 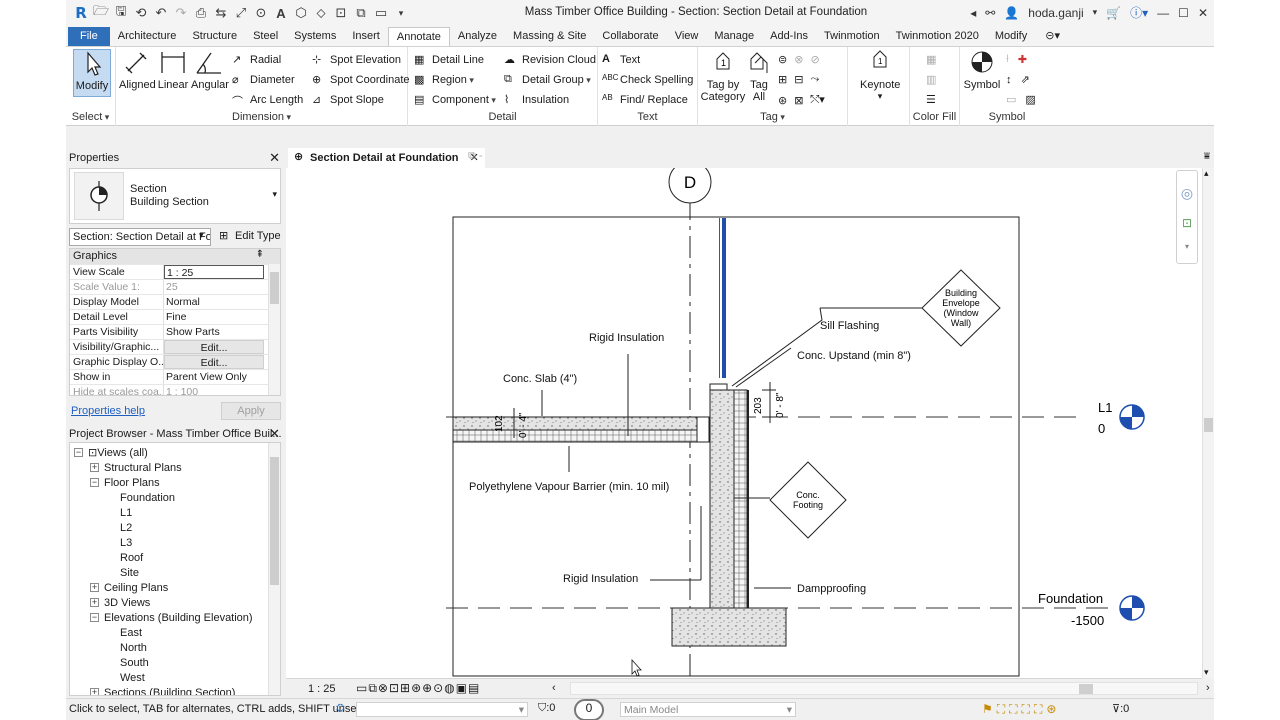 What do you see at coordinates (418, 688) in the screenshot?
I see `view-control-icons: ▭⧉⊗⊡⊞⊛⊕⊙◍▣▤` at bounding box center [418, 688].